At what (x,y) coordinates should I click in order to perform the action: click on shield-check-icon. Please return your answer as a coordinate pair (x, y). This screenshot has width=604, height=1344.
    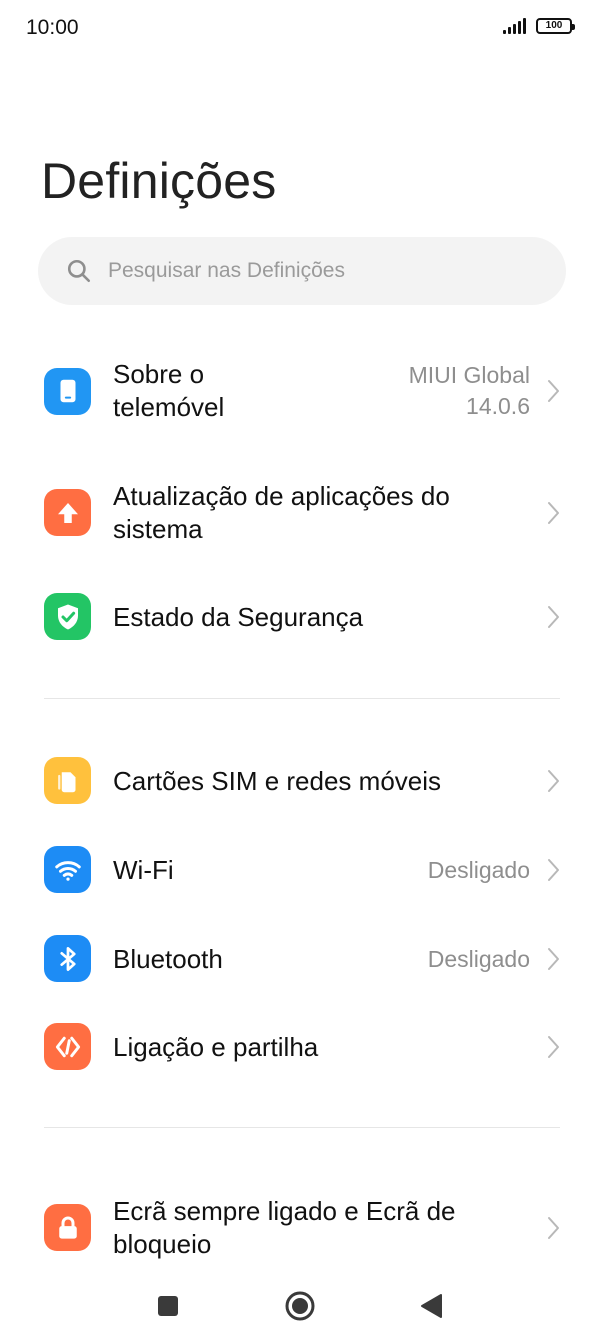
    Looking at the image, I should click on (67, 616).